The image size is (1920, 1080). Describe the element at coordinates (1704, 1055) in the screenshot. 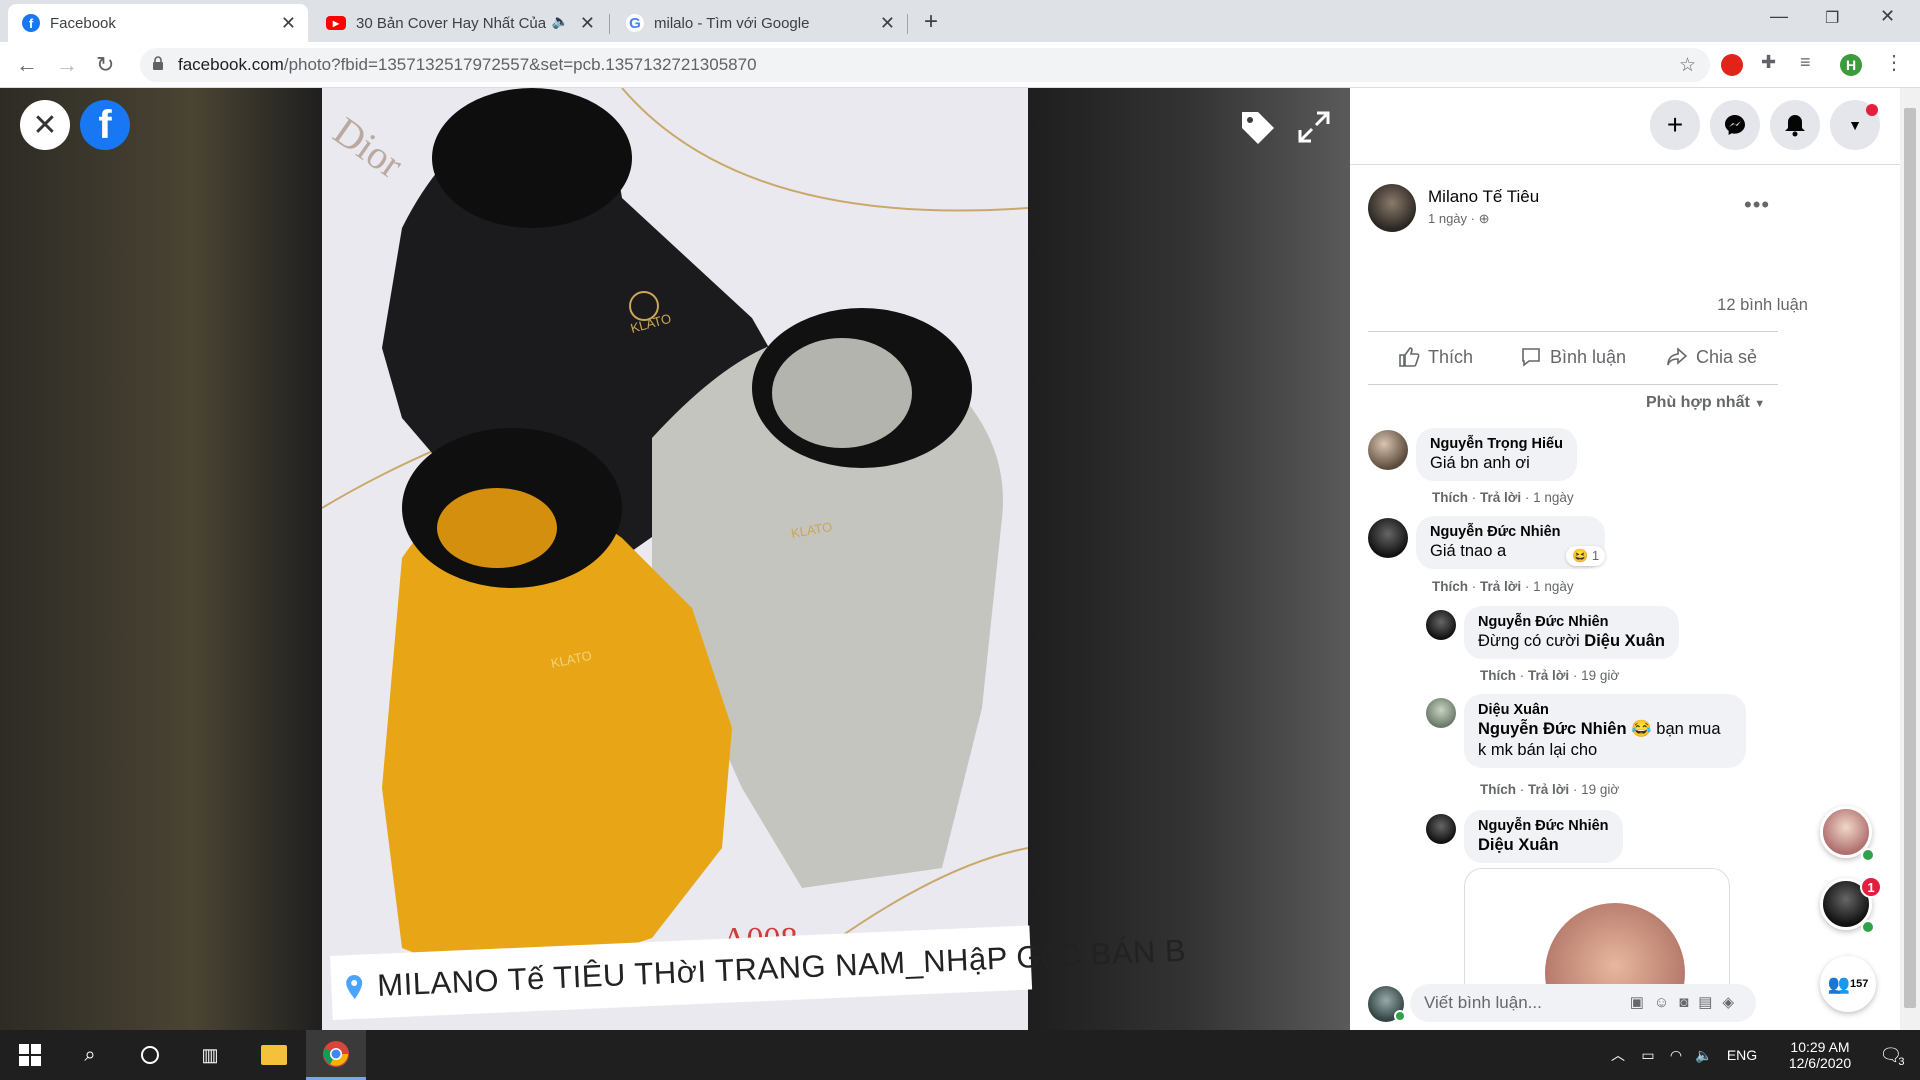

I see `volume-icon: 🔈` at that location.